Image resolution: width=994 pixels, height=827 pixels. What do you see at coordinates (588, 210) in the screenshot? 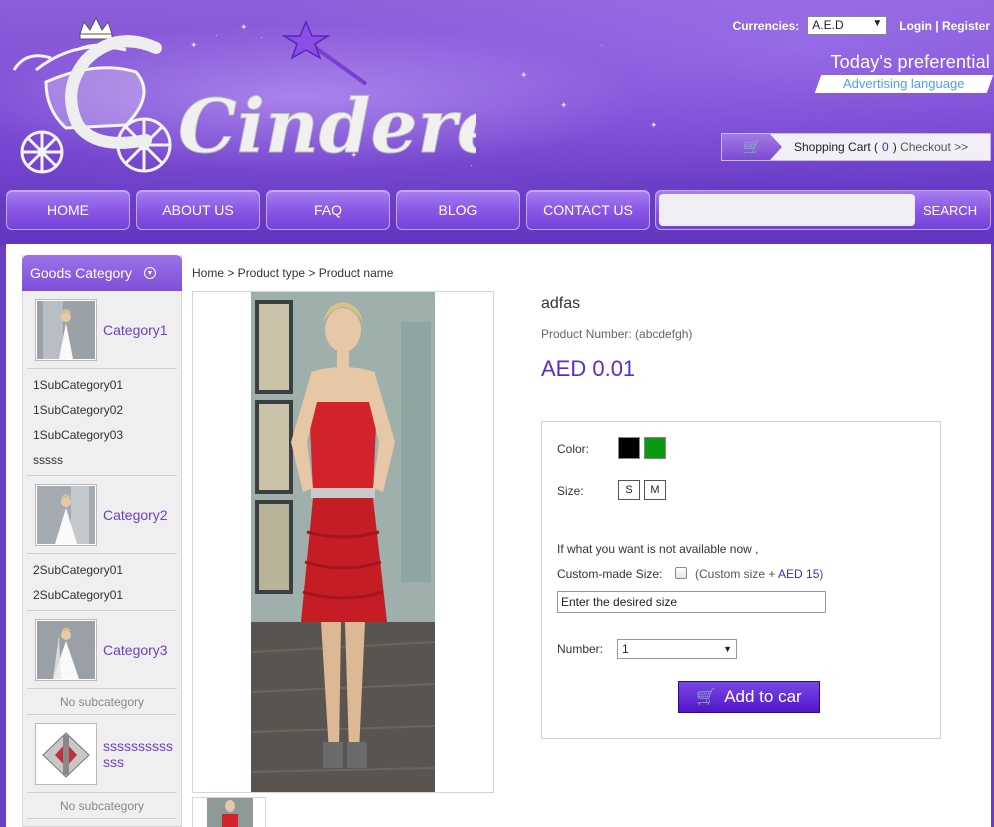
I see `nav-contact-us: CONTACT US` at bounding box center [588, 210].